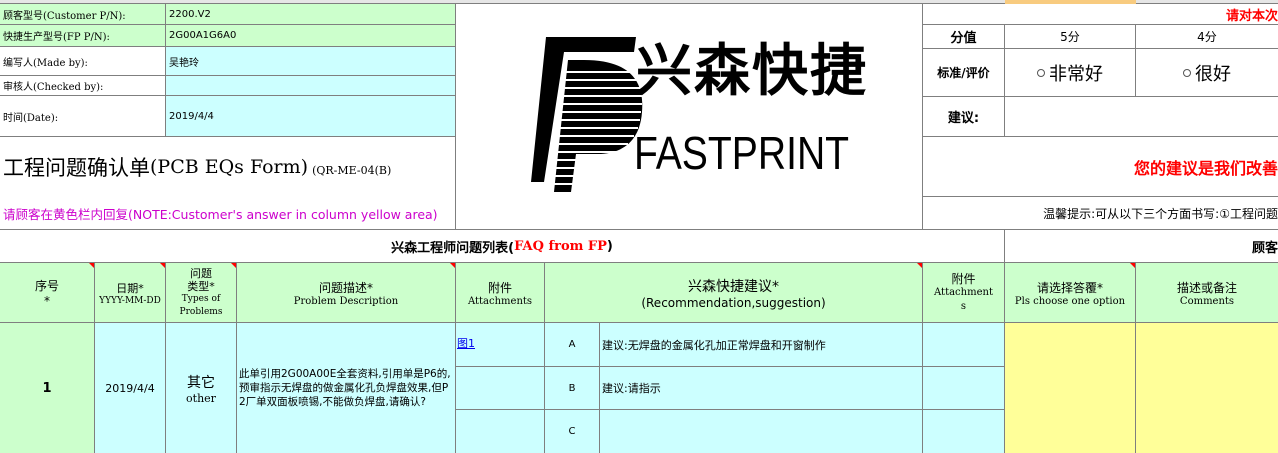  I want to click on faq-title-end: ), so click(609, 246).